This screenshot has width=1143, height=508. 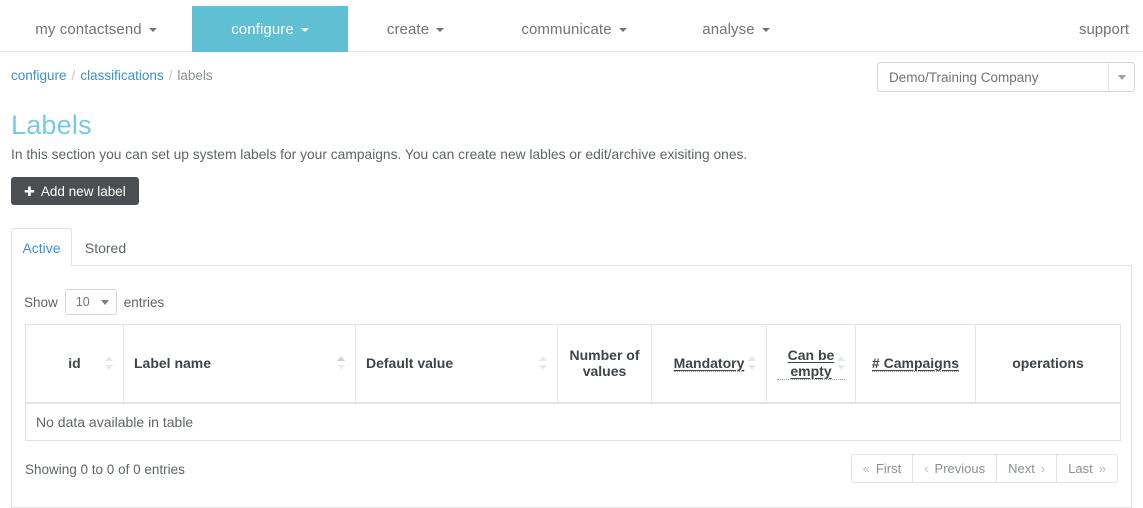 I want to click on pagination-first-label: First, so click(x=888, y=468).